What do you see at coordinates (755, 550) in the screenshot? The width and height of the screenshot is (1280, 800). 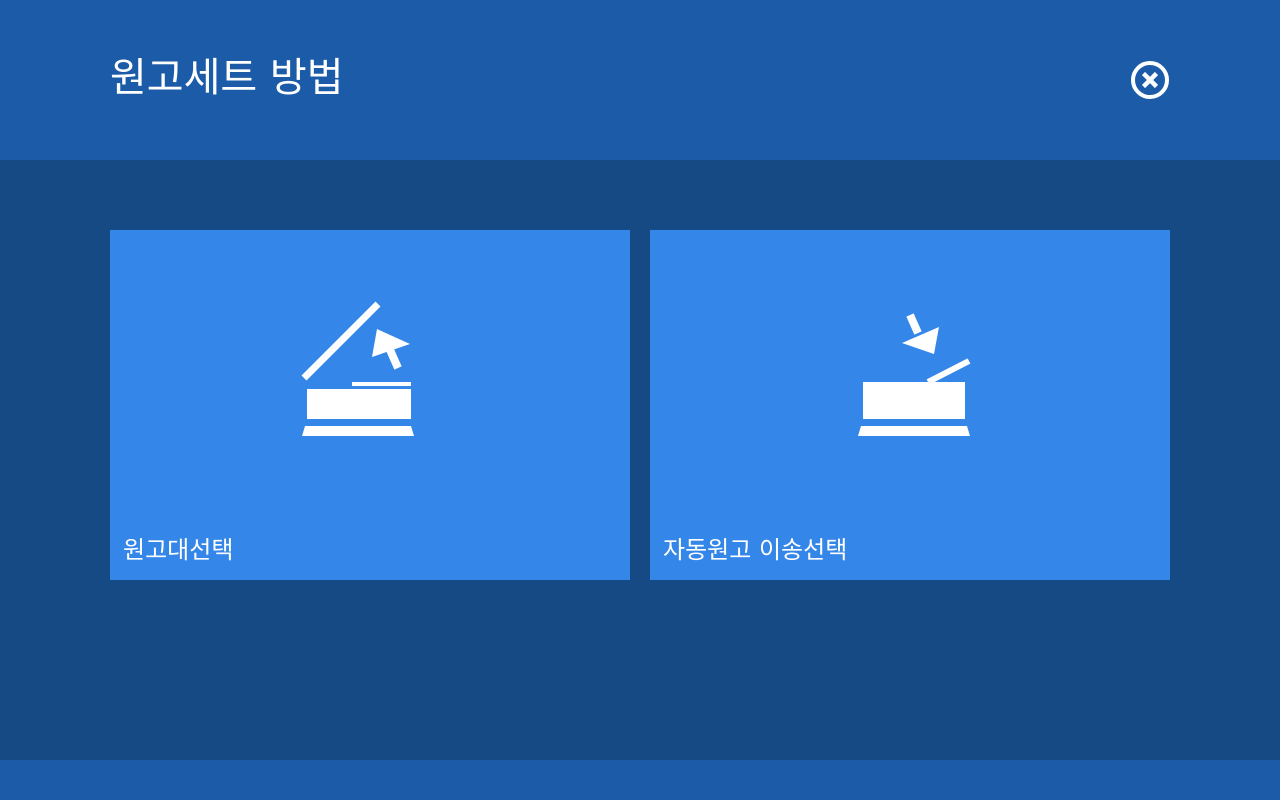 I see `adf-select-label: 자동원고 이송선택` at bounding box center [755, 550].